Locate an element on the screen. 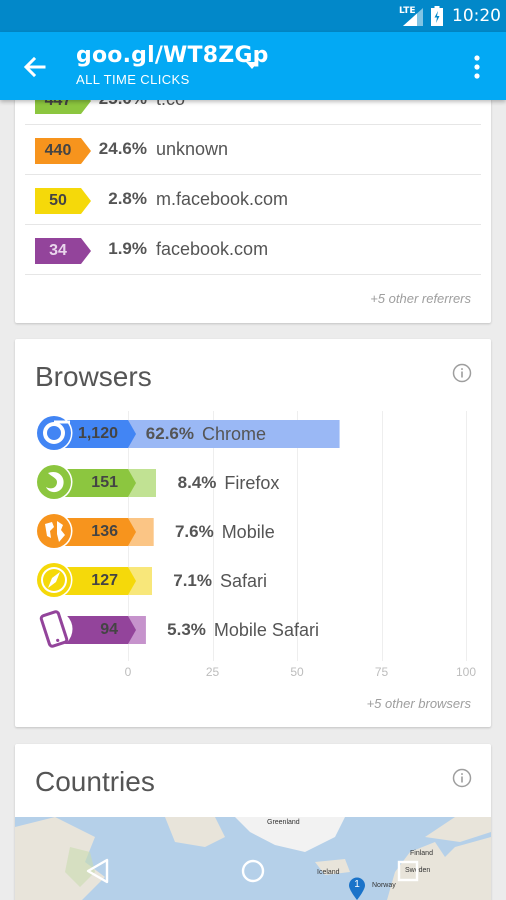 The height and width of the screenshot is (900, 506). browser-row: 151 8.4% Firefox is located at coordinates (255, 482).